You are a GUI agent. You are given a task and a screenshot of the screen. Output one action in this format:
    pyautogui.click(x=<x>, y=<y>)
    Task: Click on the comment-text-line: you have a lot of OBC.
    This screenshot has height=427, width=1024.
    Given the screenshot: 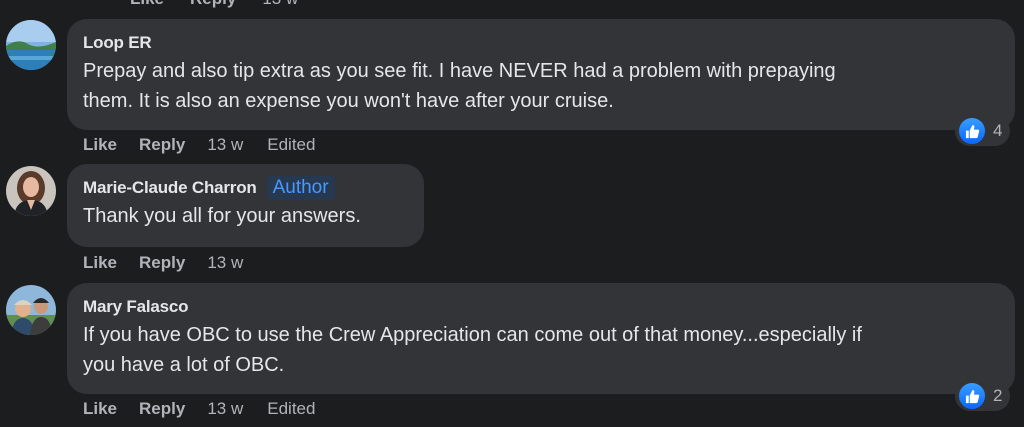 What is the action you would take?
    pyautogui.click(x=184, y=365)
    